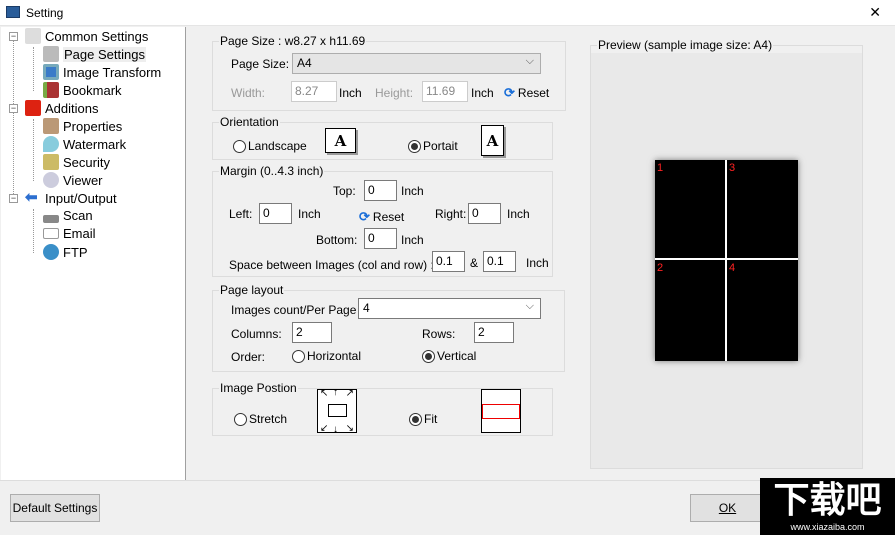 The height and width of the screenshot is (535, 895). Describe the element at coordinates (526, 93) in the screenshot. I see `page-size-reset-button: ⟳ Reset` at that location.